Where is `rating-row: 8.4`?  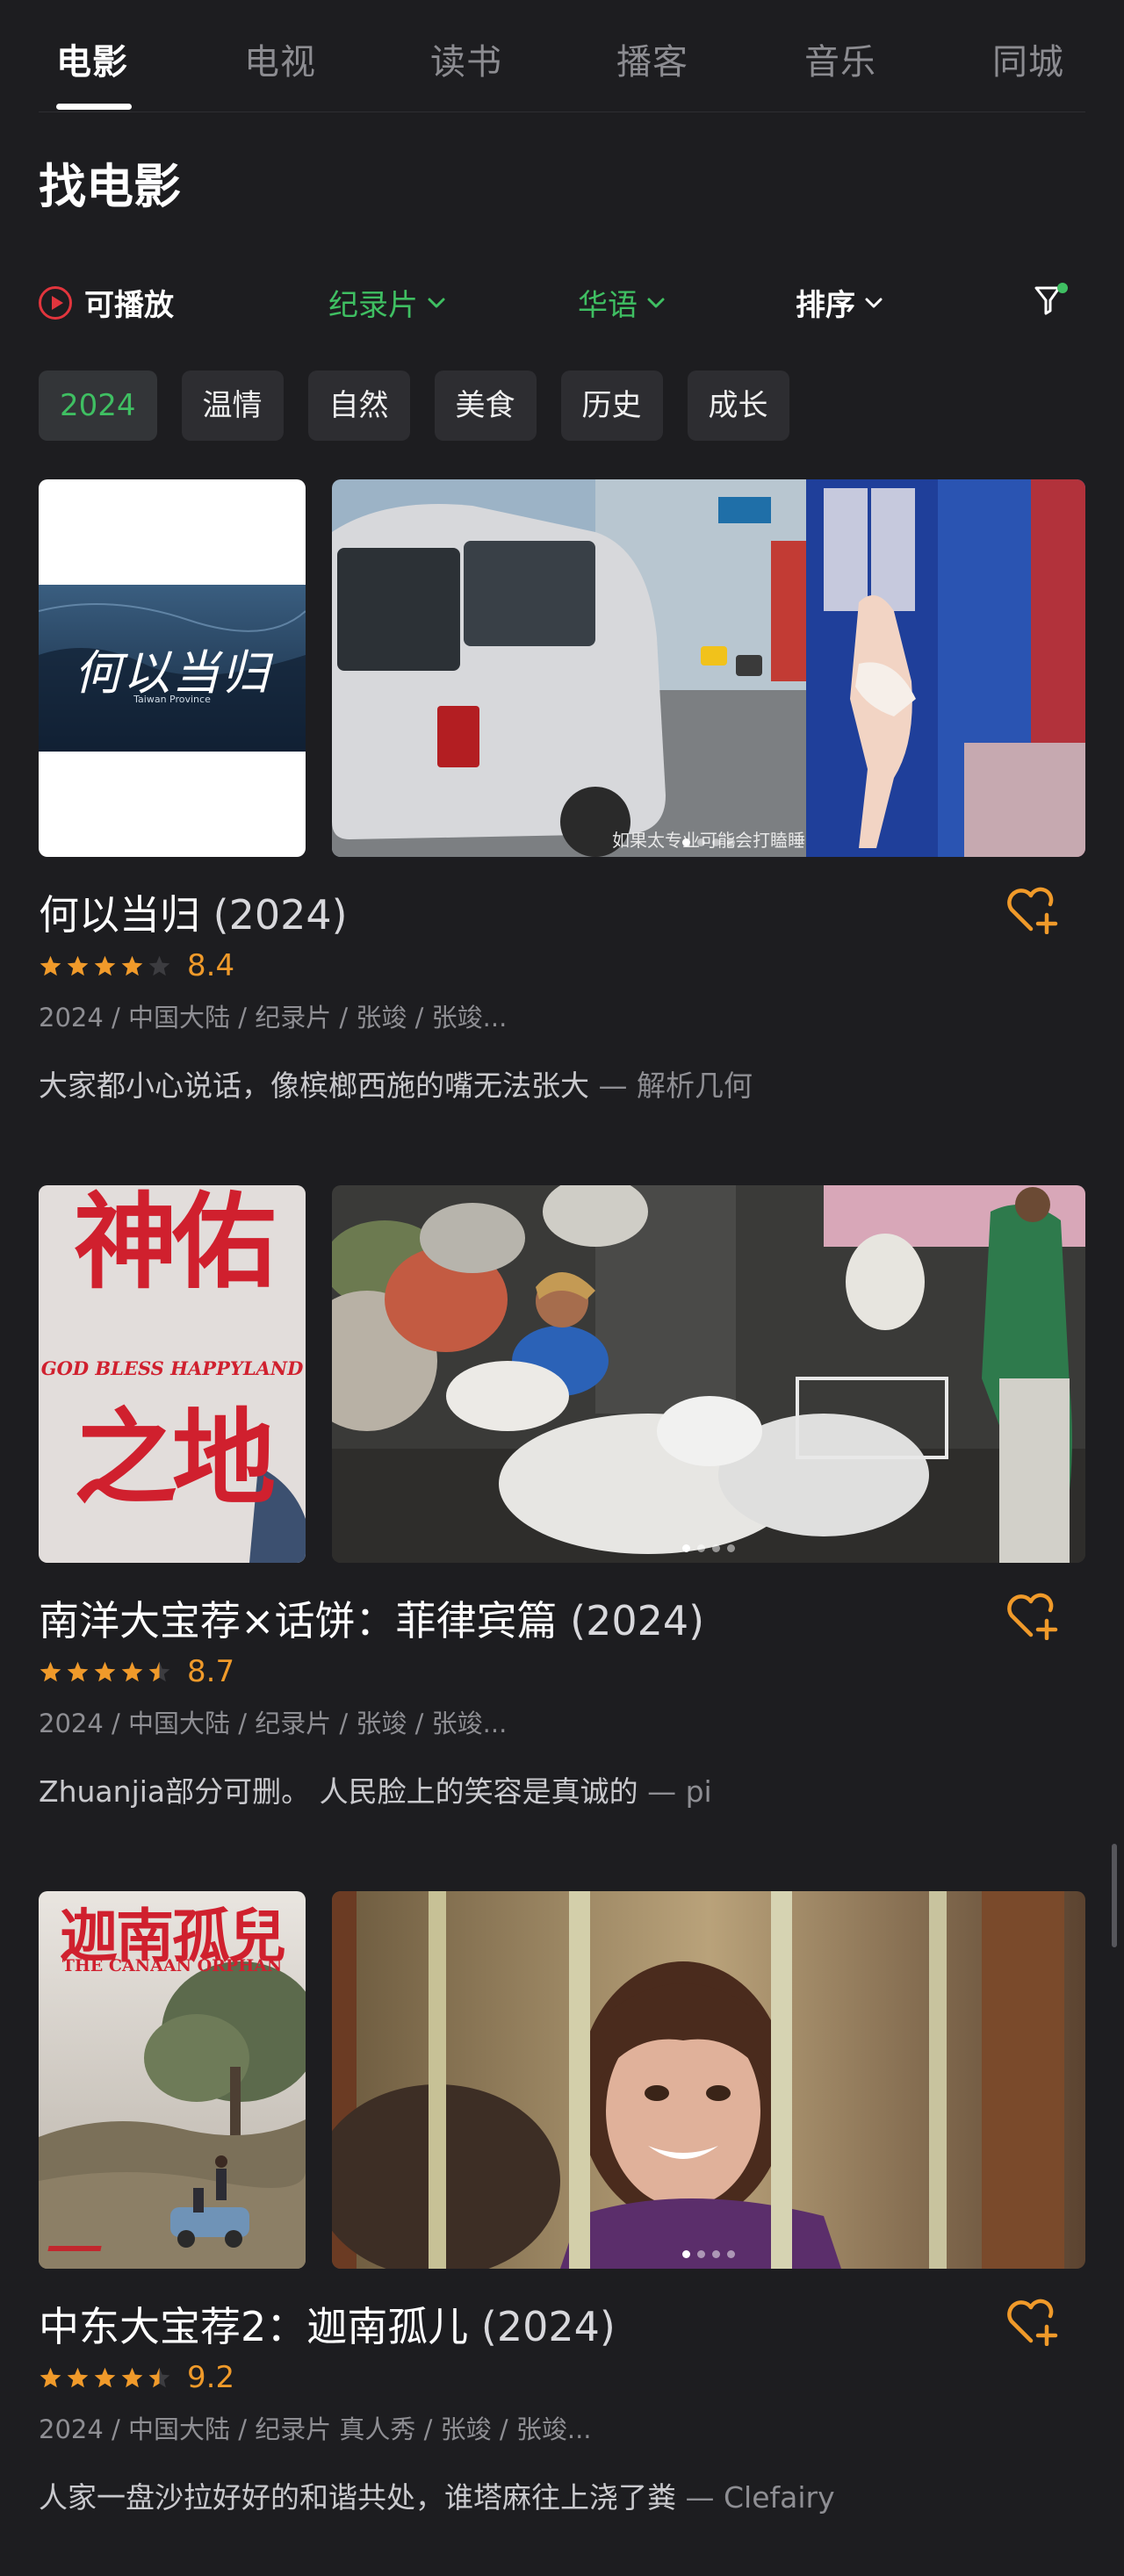
rating-row: 8.4 is located at coordinates (137, 965).